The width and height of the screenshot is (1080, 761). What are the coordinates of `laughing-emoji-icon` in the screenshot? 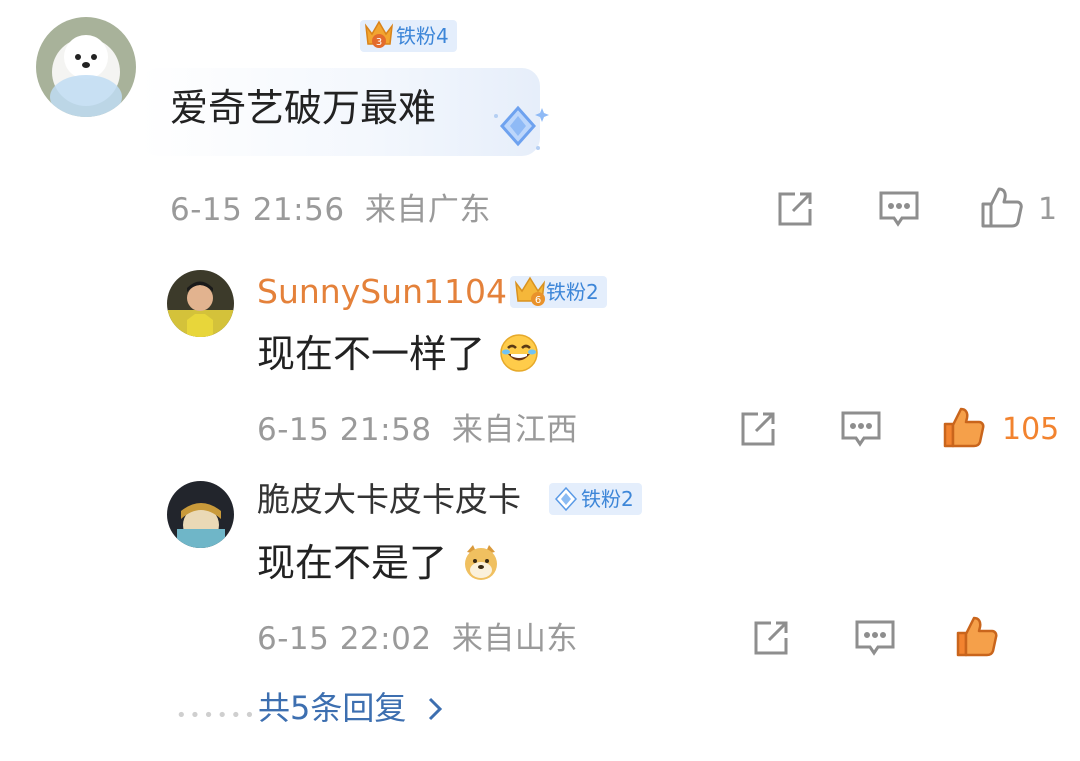 It's located at (519, 357).